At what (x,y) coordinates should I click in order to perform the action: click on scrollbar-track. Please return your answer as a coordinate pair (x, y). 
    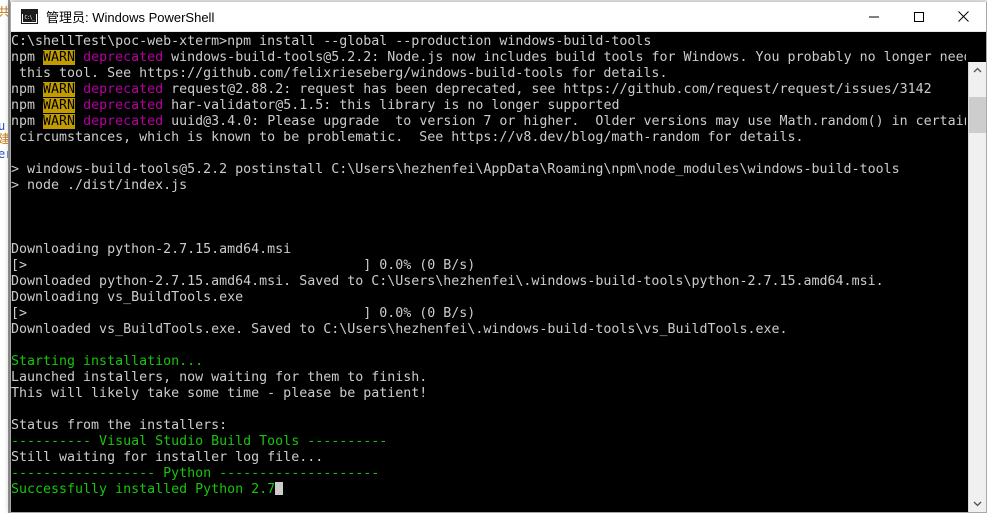
    Looking at the image, I should click on (977, 287).